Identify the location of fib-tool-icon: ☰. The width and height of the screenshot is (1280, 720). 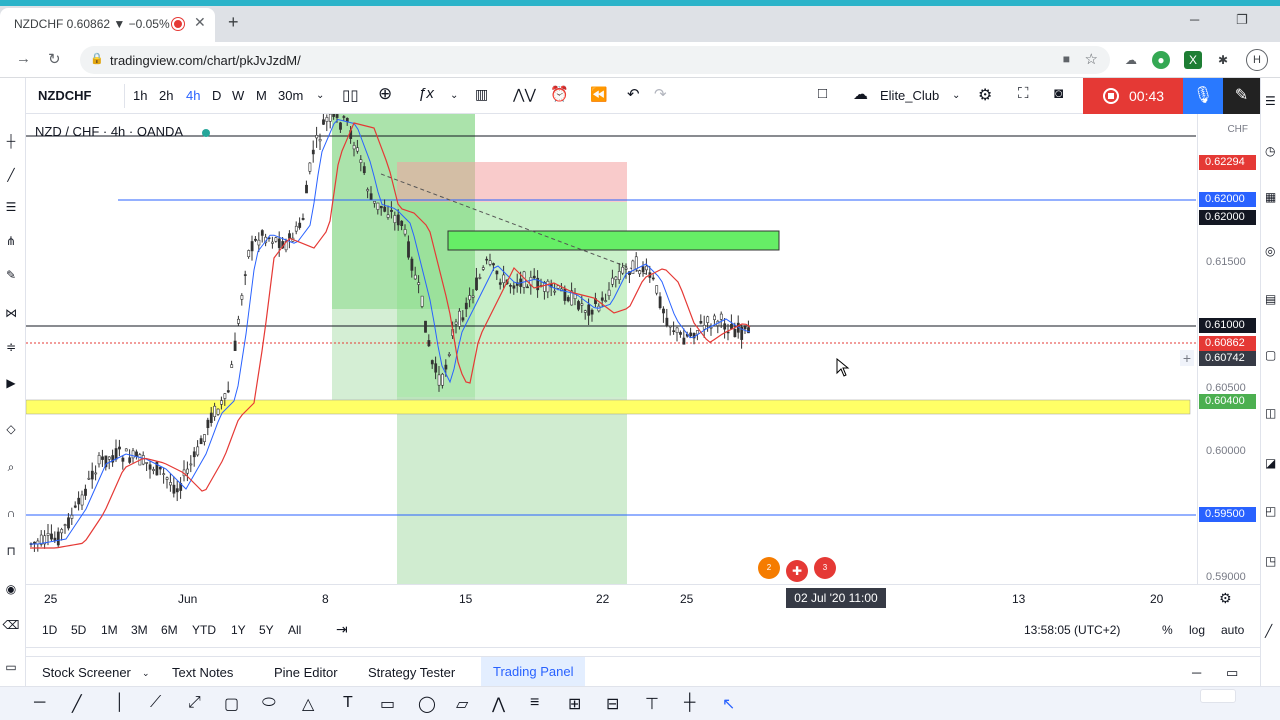
(11, 207).